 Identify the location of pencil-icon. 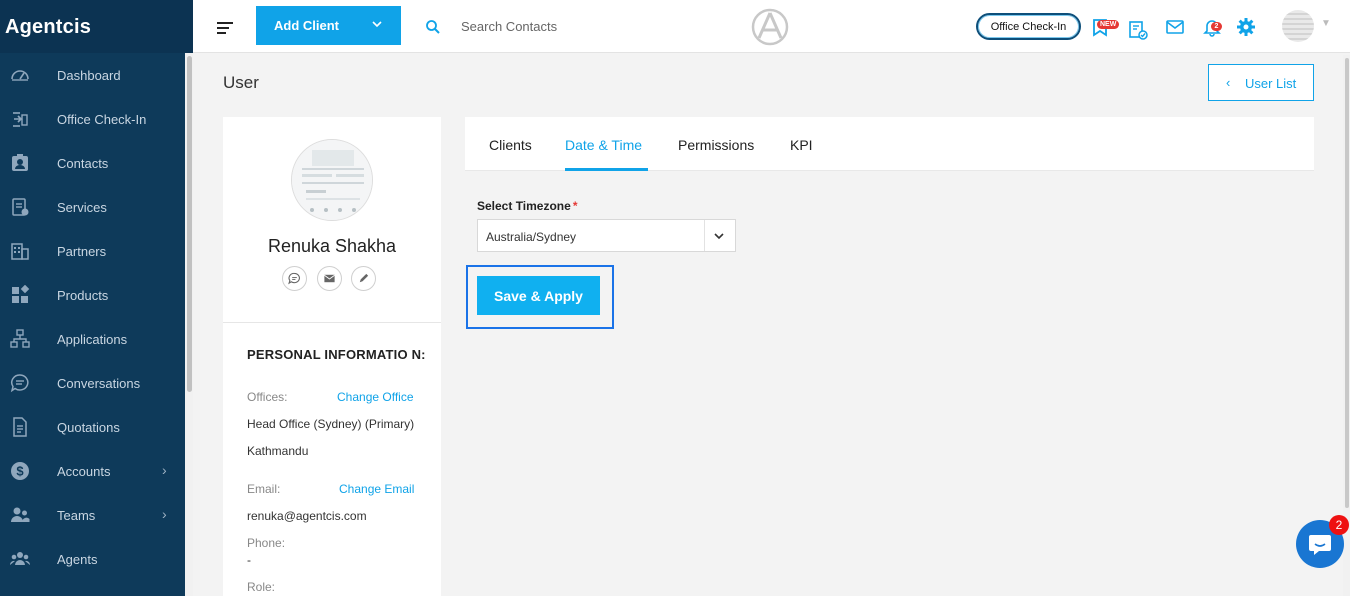
(364, 278).